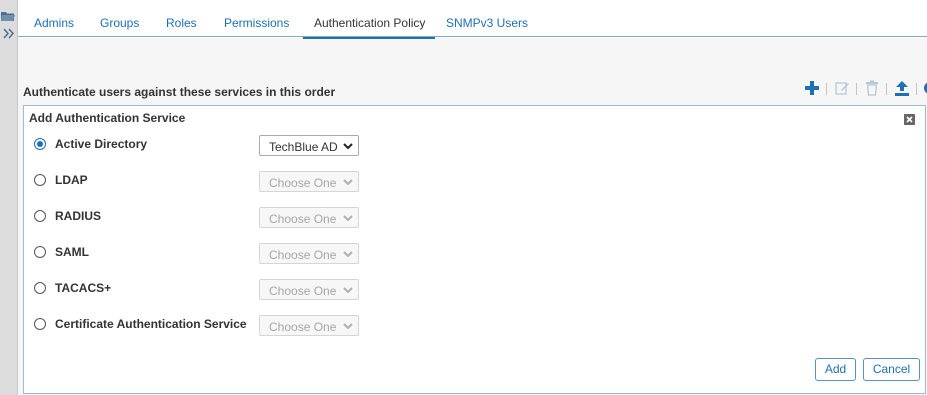 This screenshot has width=927, height=395. I want to click on service-label: LDAP, so click(71, 180).